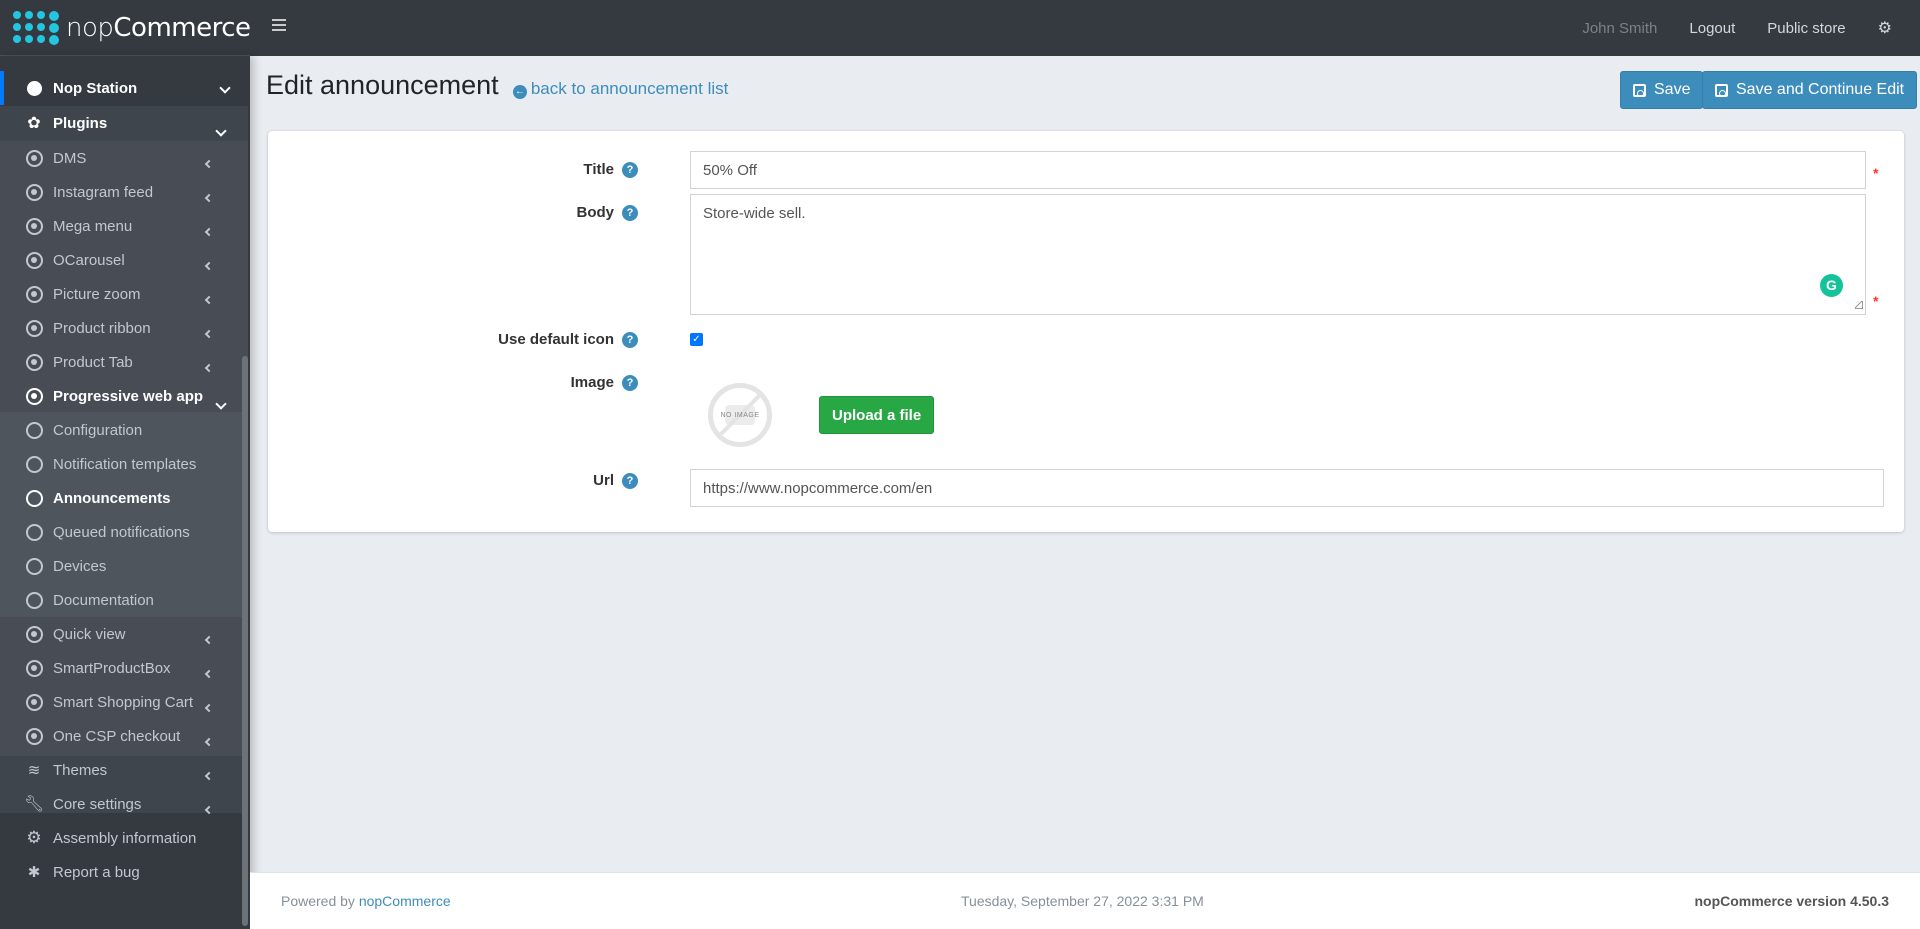 The height and width of the screenshot is (929, 1920). What do you see at coordinates (405, 901) in the screenshot?
I see `nopcommerce-link: nopCommerce` at bounding box center [405, 901].